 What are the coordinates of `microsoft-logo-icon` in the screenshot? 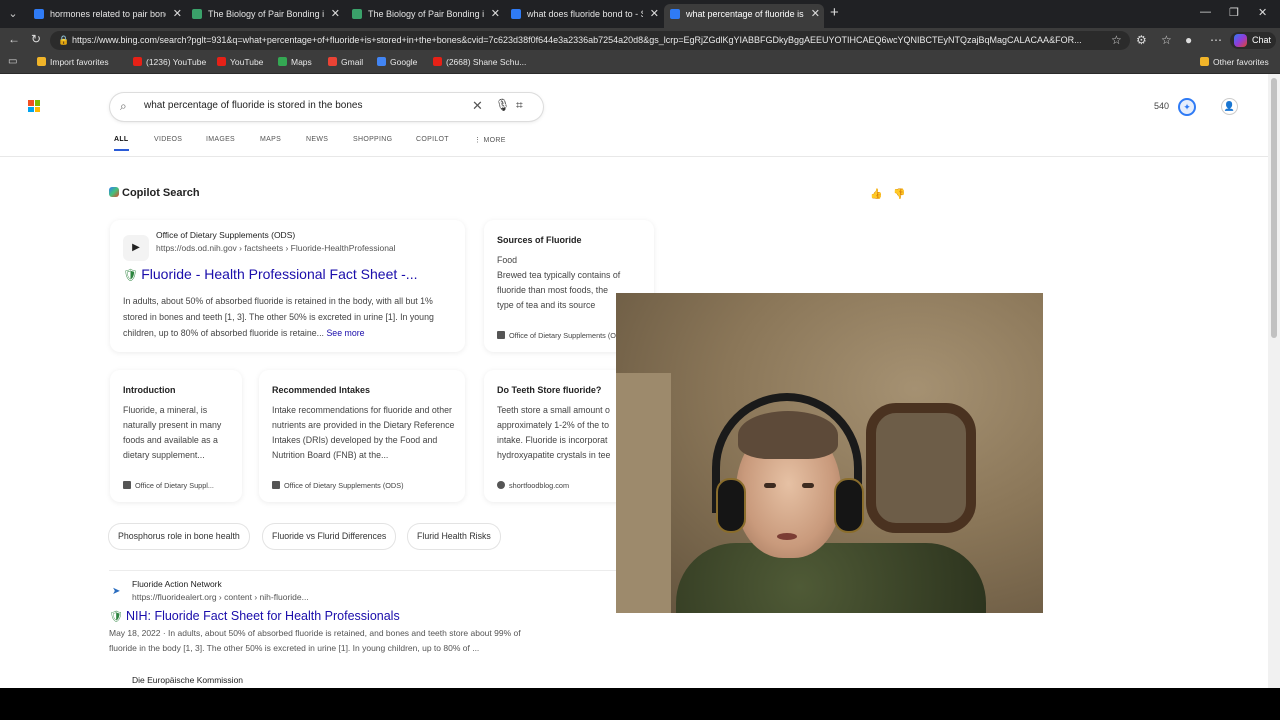 It's located at (34, 106).